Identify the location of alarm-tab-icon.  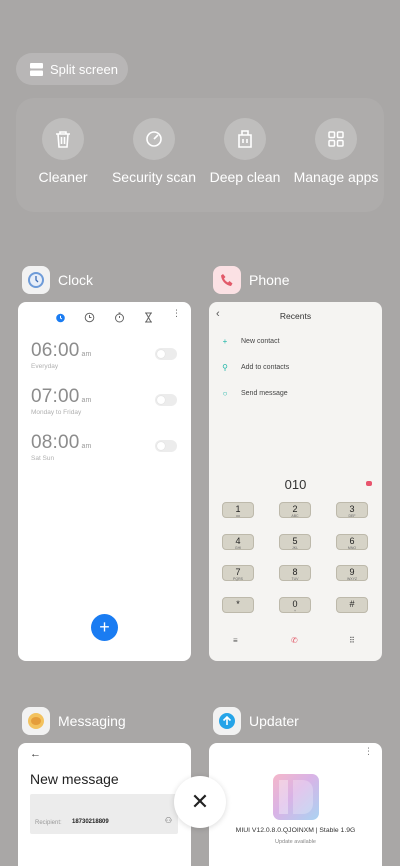
(60, 319).